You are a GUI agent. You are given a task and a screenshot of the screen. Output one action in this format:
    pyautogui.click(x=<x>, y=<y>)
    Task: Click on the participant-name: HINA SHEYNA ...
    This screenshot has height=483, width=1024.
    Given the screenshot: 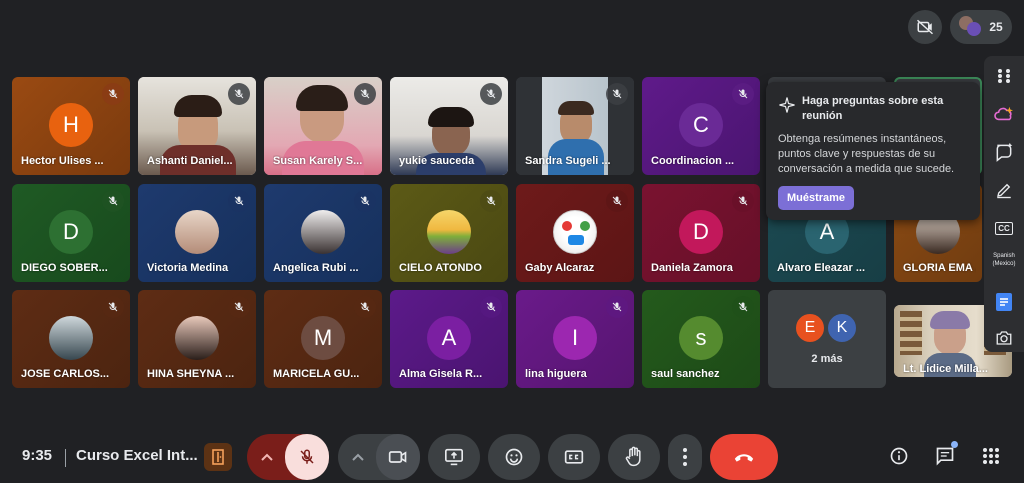 What is the action you would take?
    pyautogui.click(x=191, y=374)
    